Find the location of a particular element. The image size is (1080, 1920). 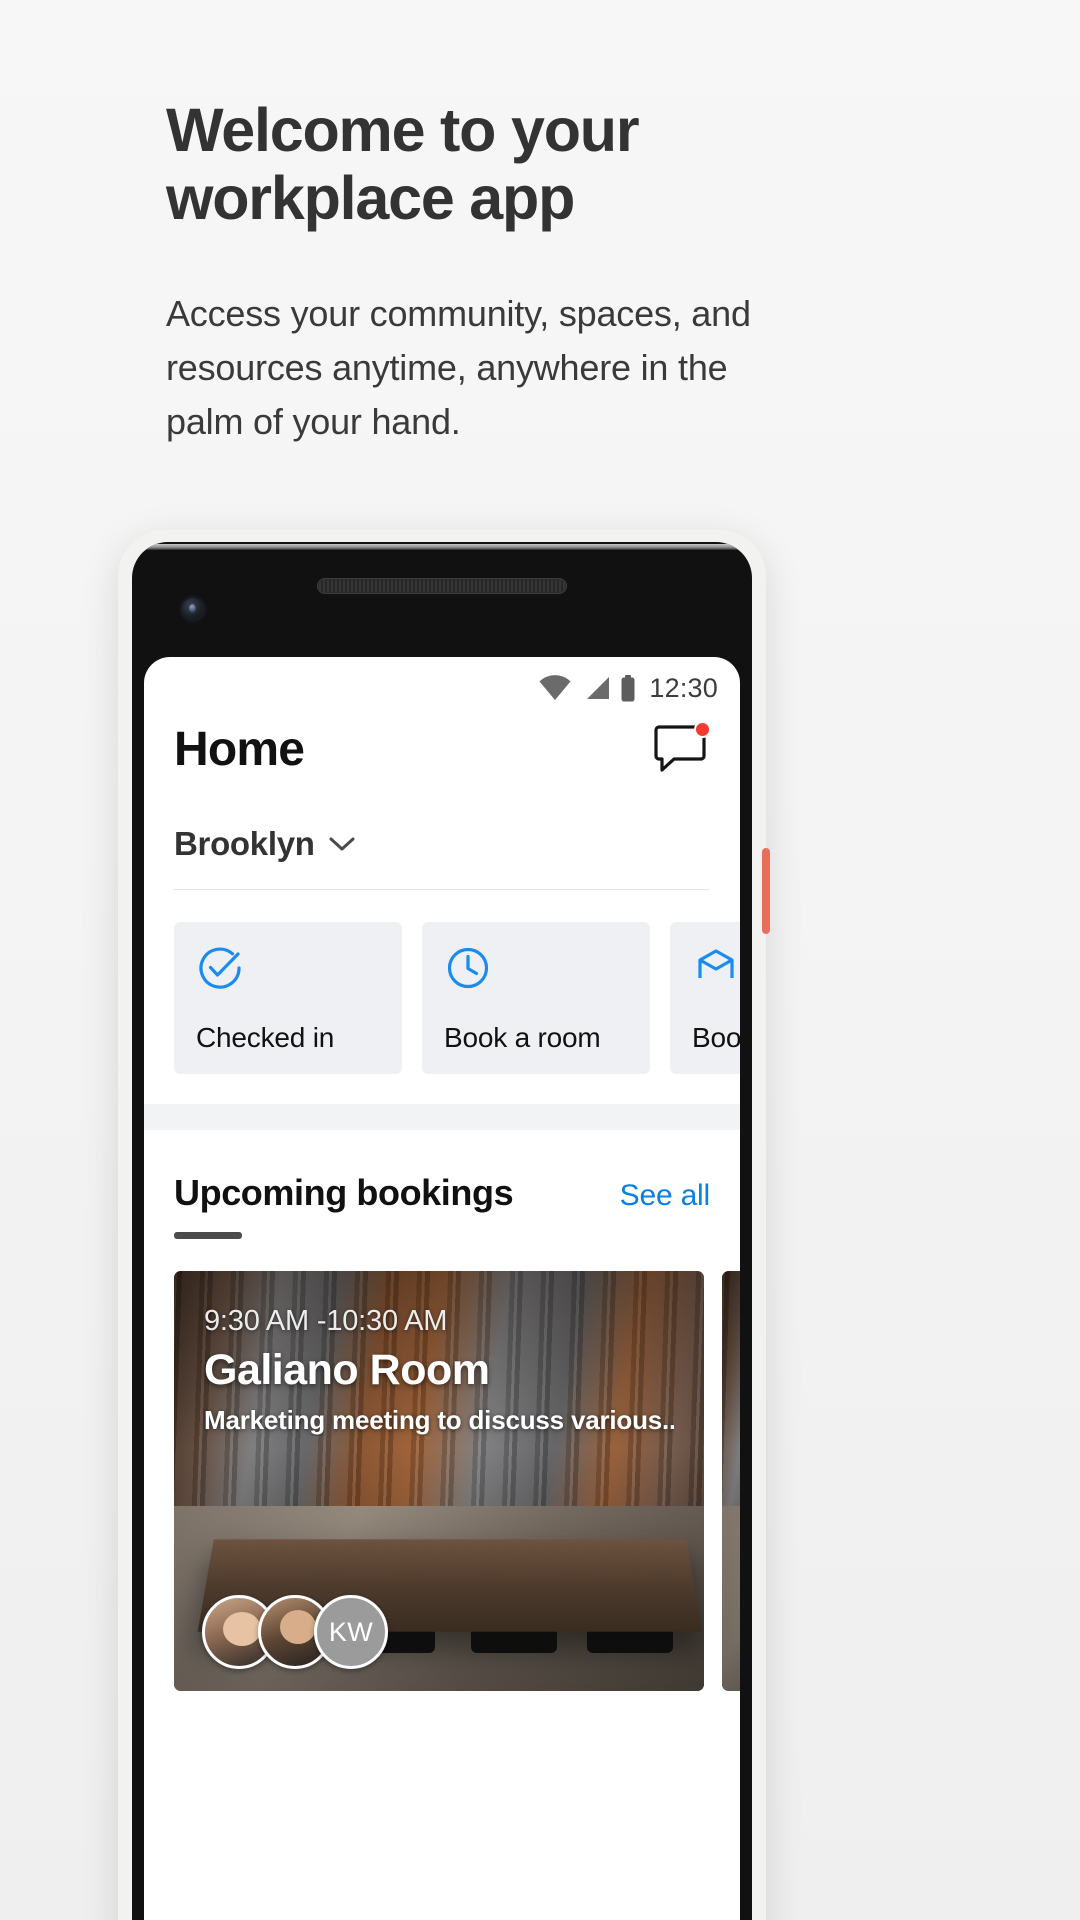

booking-card-next-peek is located at coordinates (731, 1481).